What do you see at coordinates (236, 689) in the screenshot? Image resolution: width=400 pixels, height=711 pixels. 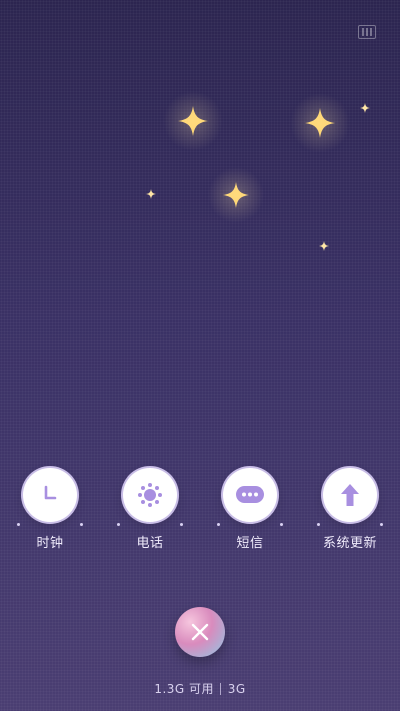 I see `memory-total: 3G` at bounding box center [236, 689].